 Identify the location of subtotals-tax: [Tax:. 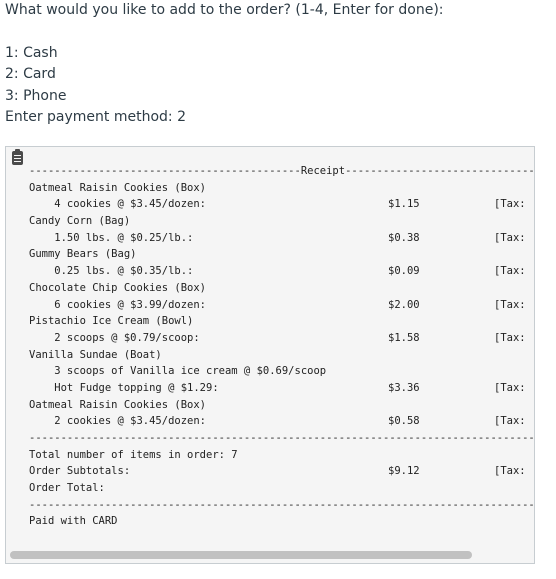
(510, 471).